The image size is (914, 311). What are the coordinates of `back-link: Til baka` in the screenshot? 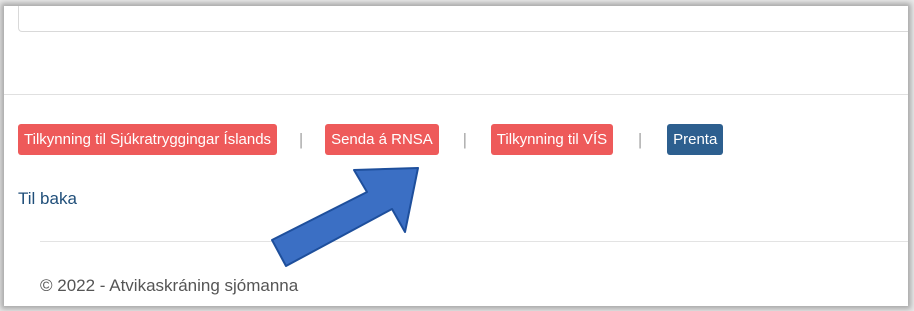 It's located at (47, 199).